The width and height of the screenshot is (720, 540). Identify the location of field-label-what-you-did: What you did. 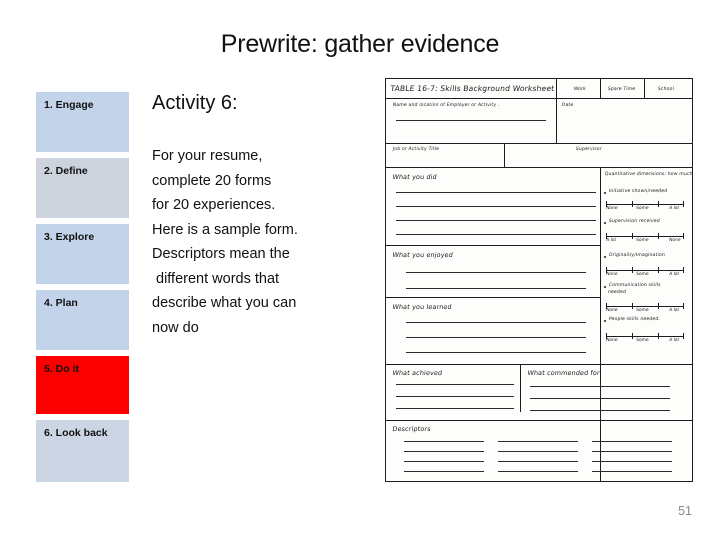
(415, 177).